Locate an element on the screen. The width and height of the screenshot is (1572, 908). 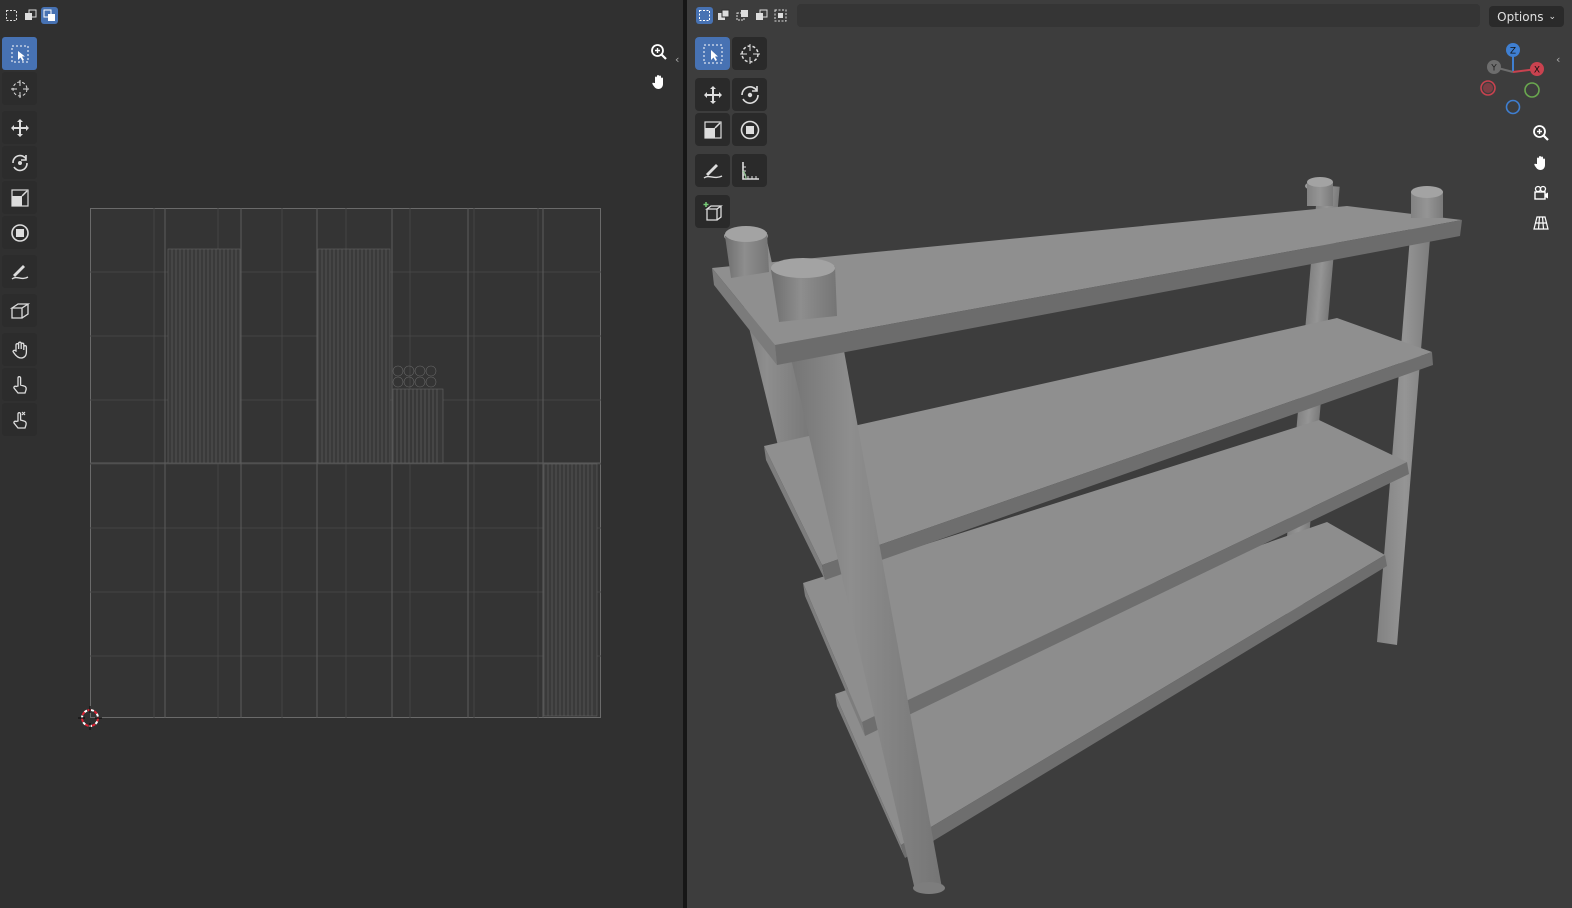
grab-tool is located at coordinates (19, 349).